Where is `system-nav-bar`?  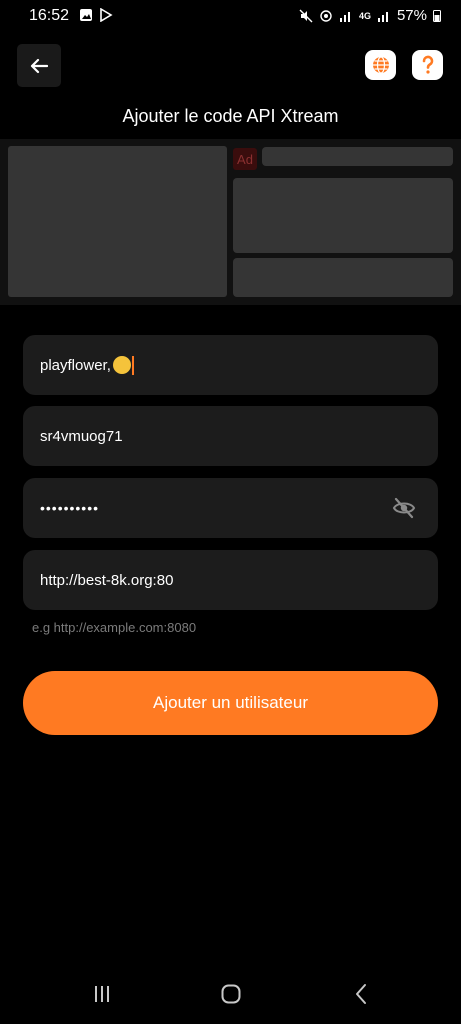 system-nav-bar is located at coordinates (230, 997).